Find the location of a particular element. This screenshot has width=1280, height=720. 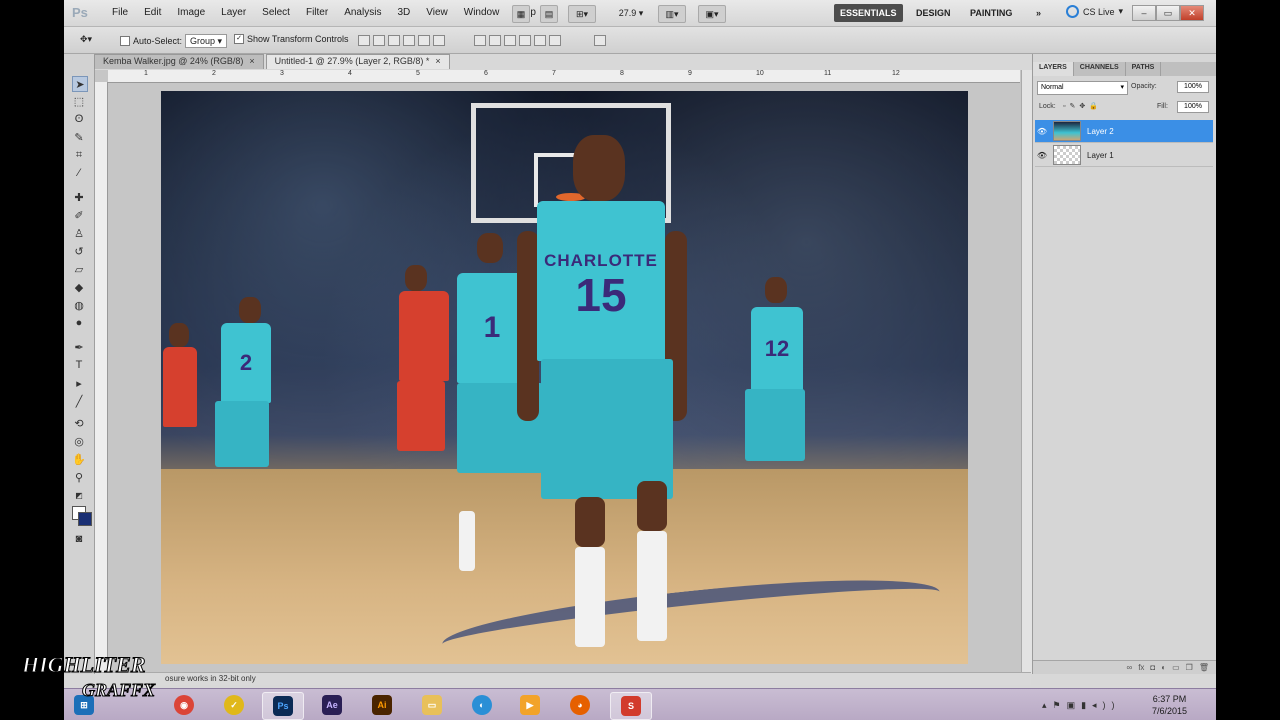

tab-kemba-walker: Kemba Walker.jpg @ 24% (RGB/8) × is located at coordinates (179, 61).